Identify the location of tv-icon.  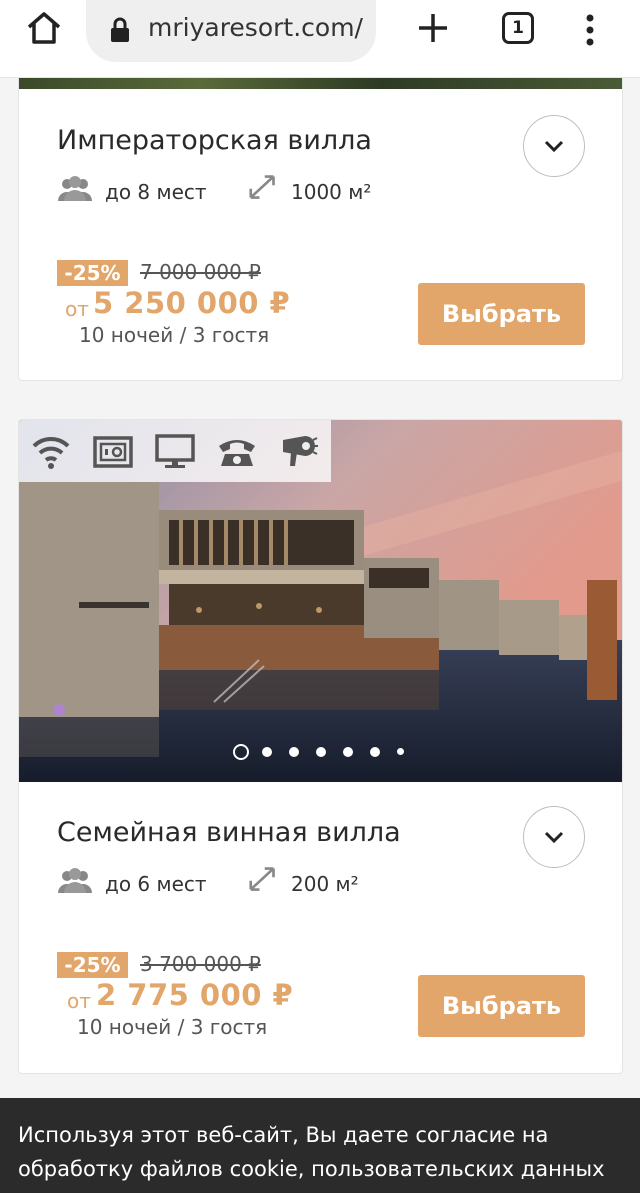
(175, 451).